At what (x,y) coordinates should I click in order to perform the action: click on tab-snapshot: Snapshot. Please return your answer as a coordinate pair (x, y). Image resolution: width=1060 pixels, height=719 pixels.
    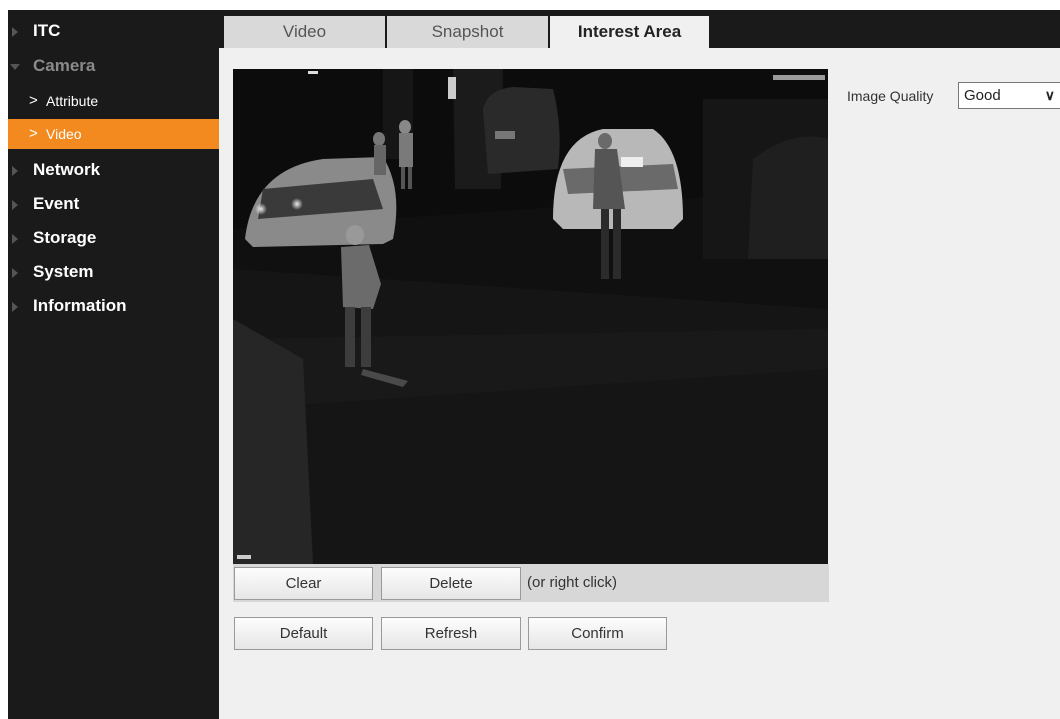
    Looking at the image, I should click on (467, 32).